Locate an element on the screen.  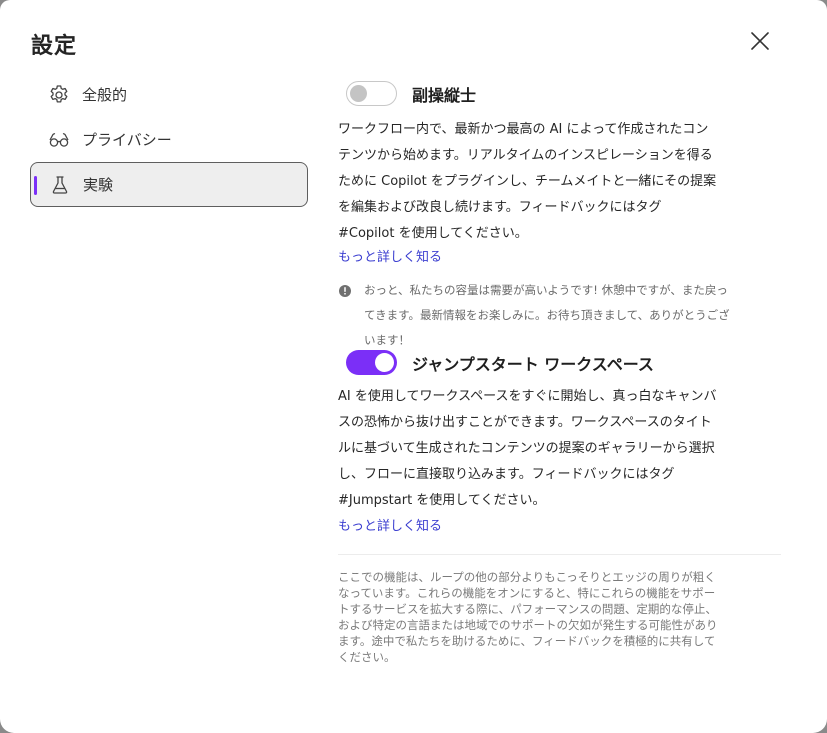
jumpstart-toggle is located at coordinates (371, 362).